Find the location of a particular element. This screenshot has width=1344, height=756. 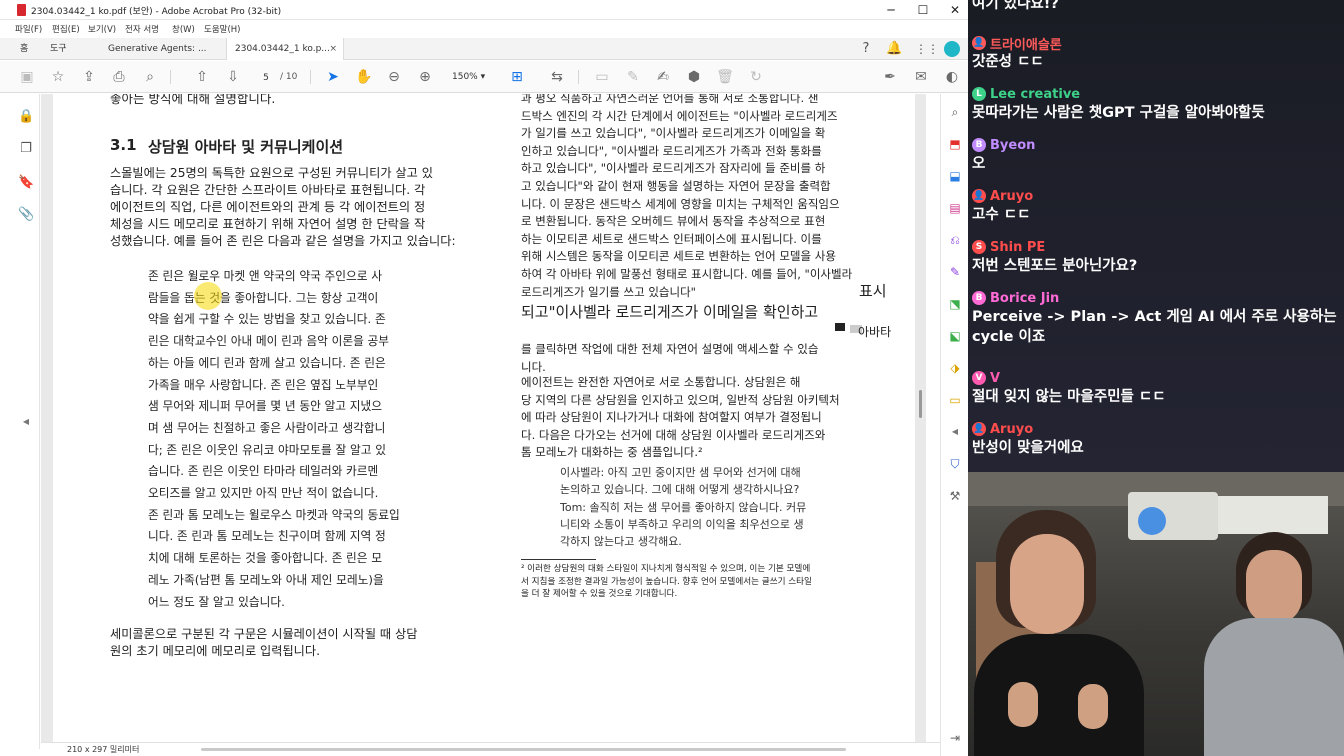

create-pdf-icon: ⬓ is located at coordinates (955, 176).